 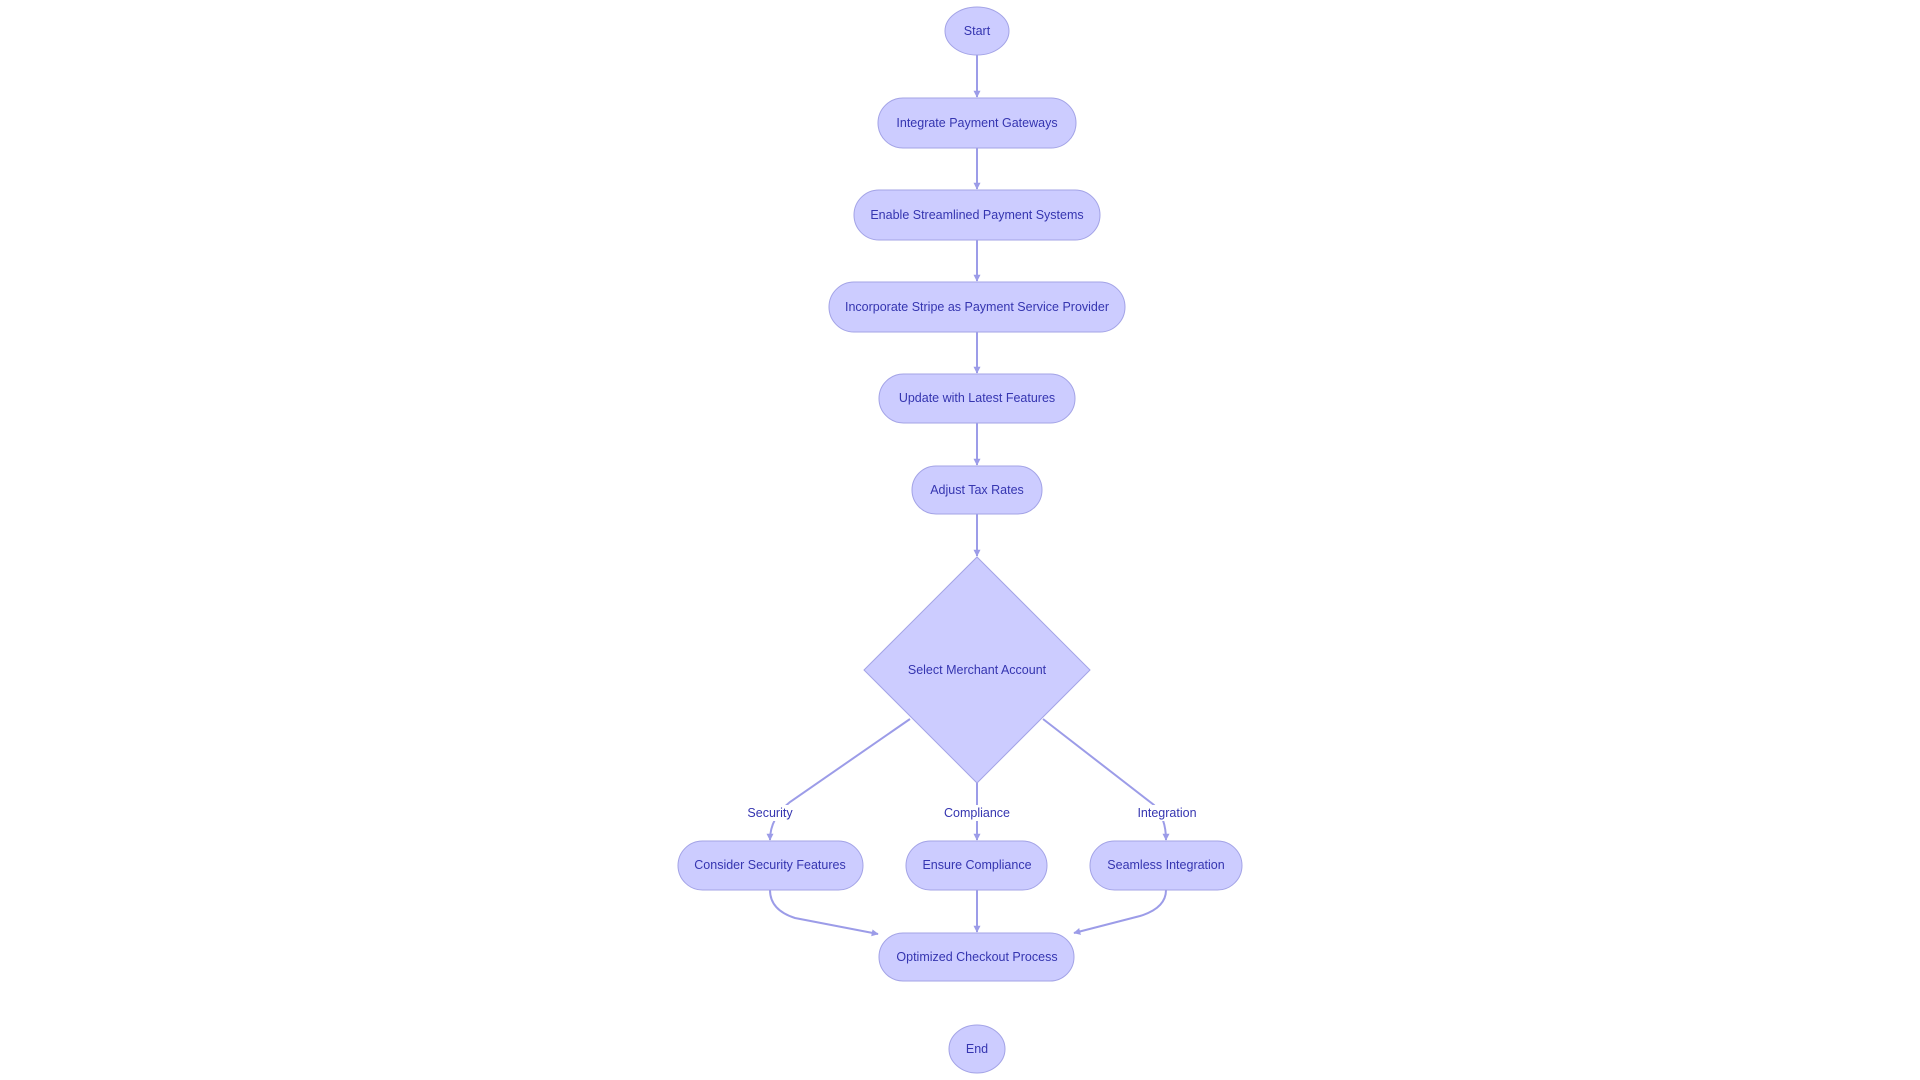 What do you see at coordinates (838, 779) in the screenshot?
I see `edge-merchant-security` at bounding box center [838, 779].